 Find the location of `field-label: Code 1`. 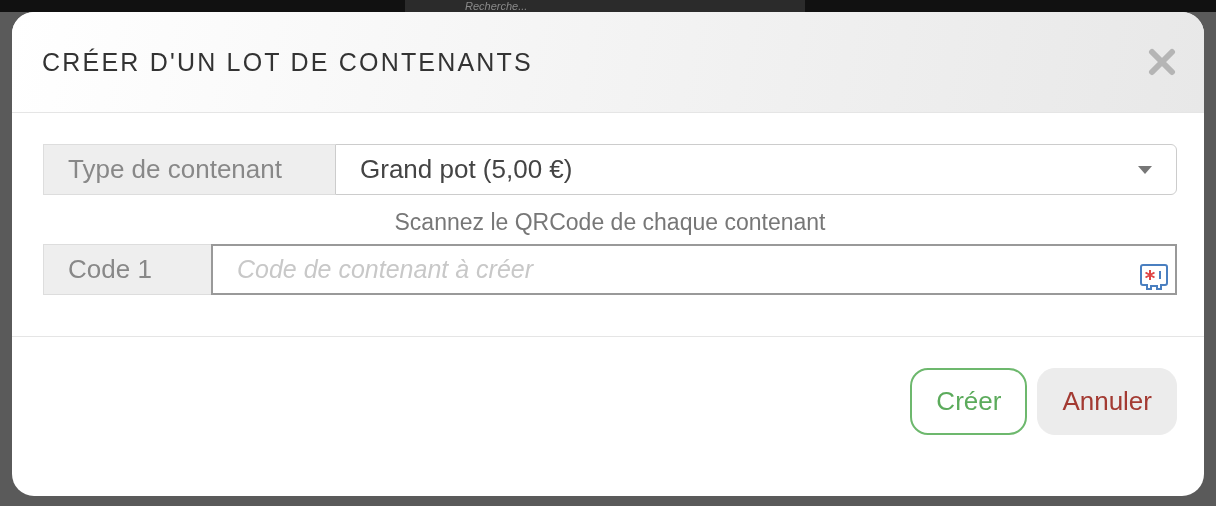

field-label: Code 1 is located at coordinates (127, 269).